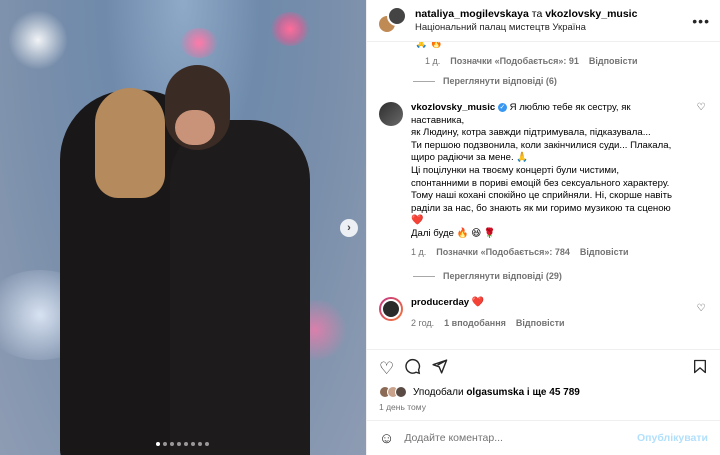  Describe the element at coordinates (393, 392) in the screenshot. I see `liked-by-avatars` at that location.